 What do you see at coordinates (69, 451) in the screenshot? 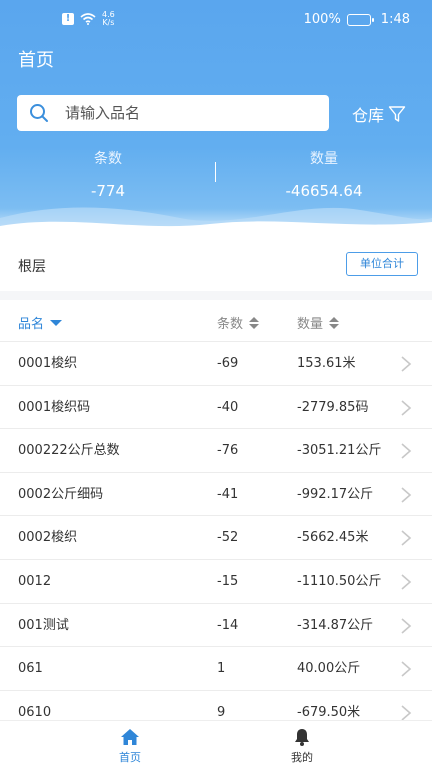
I see `row-name: 000222公斤总数` at bounding box center [69, 451].